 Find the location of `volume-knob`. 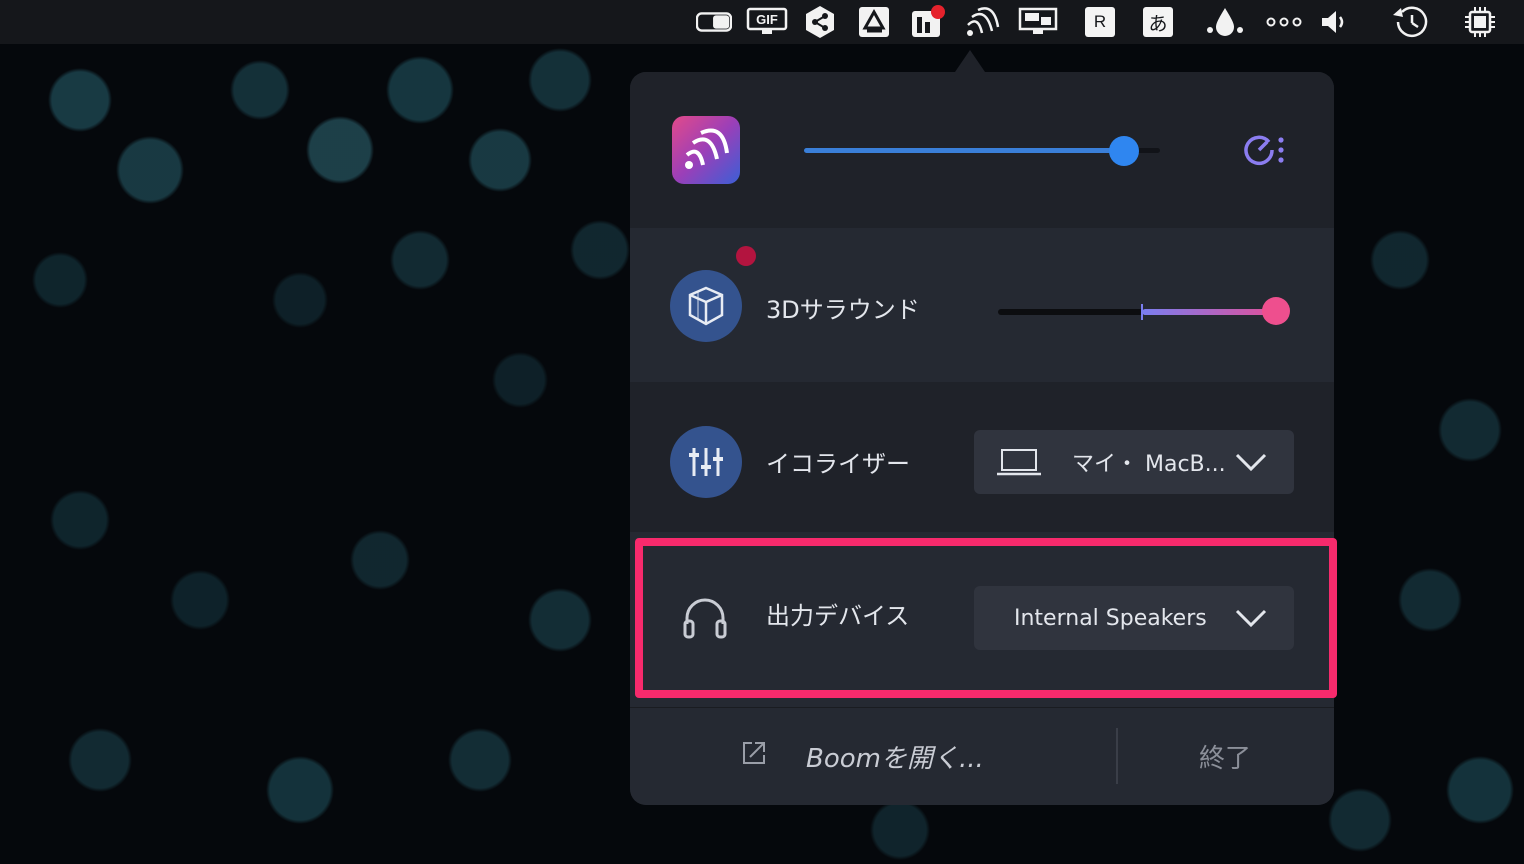

volume-knob is located at coordinates (1124, 151).